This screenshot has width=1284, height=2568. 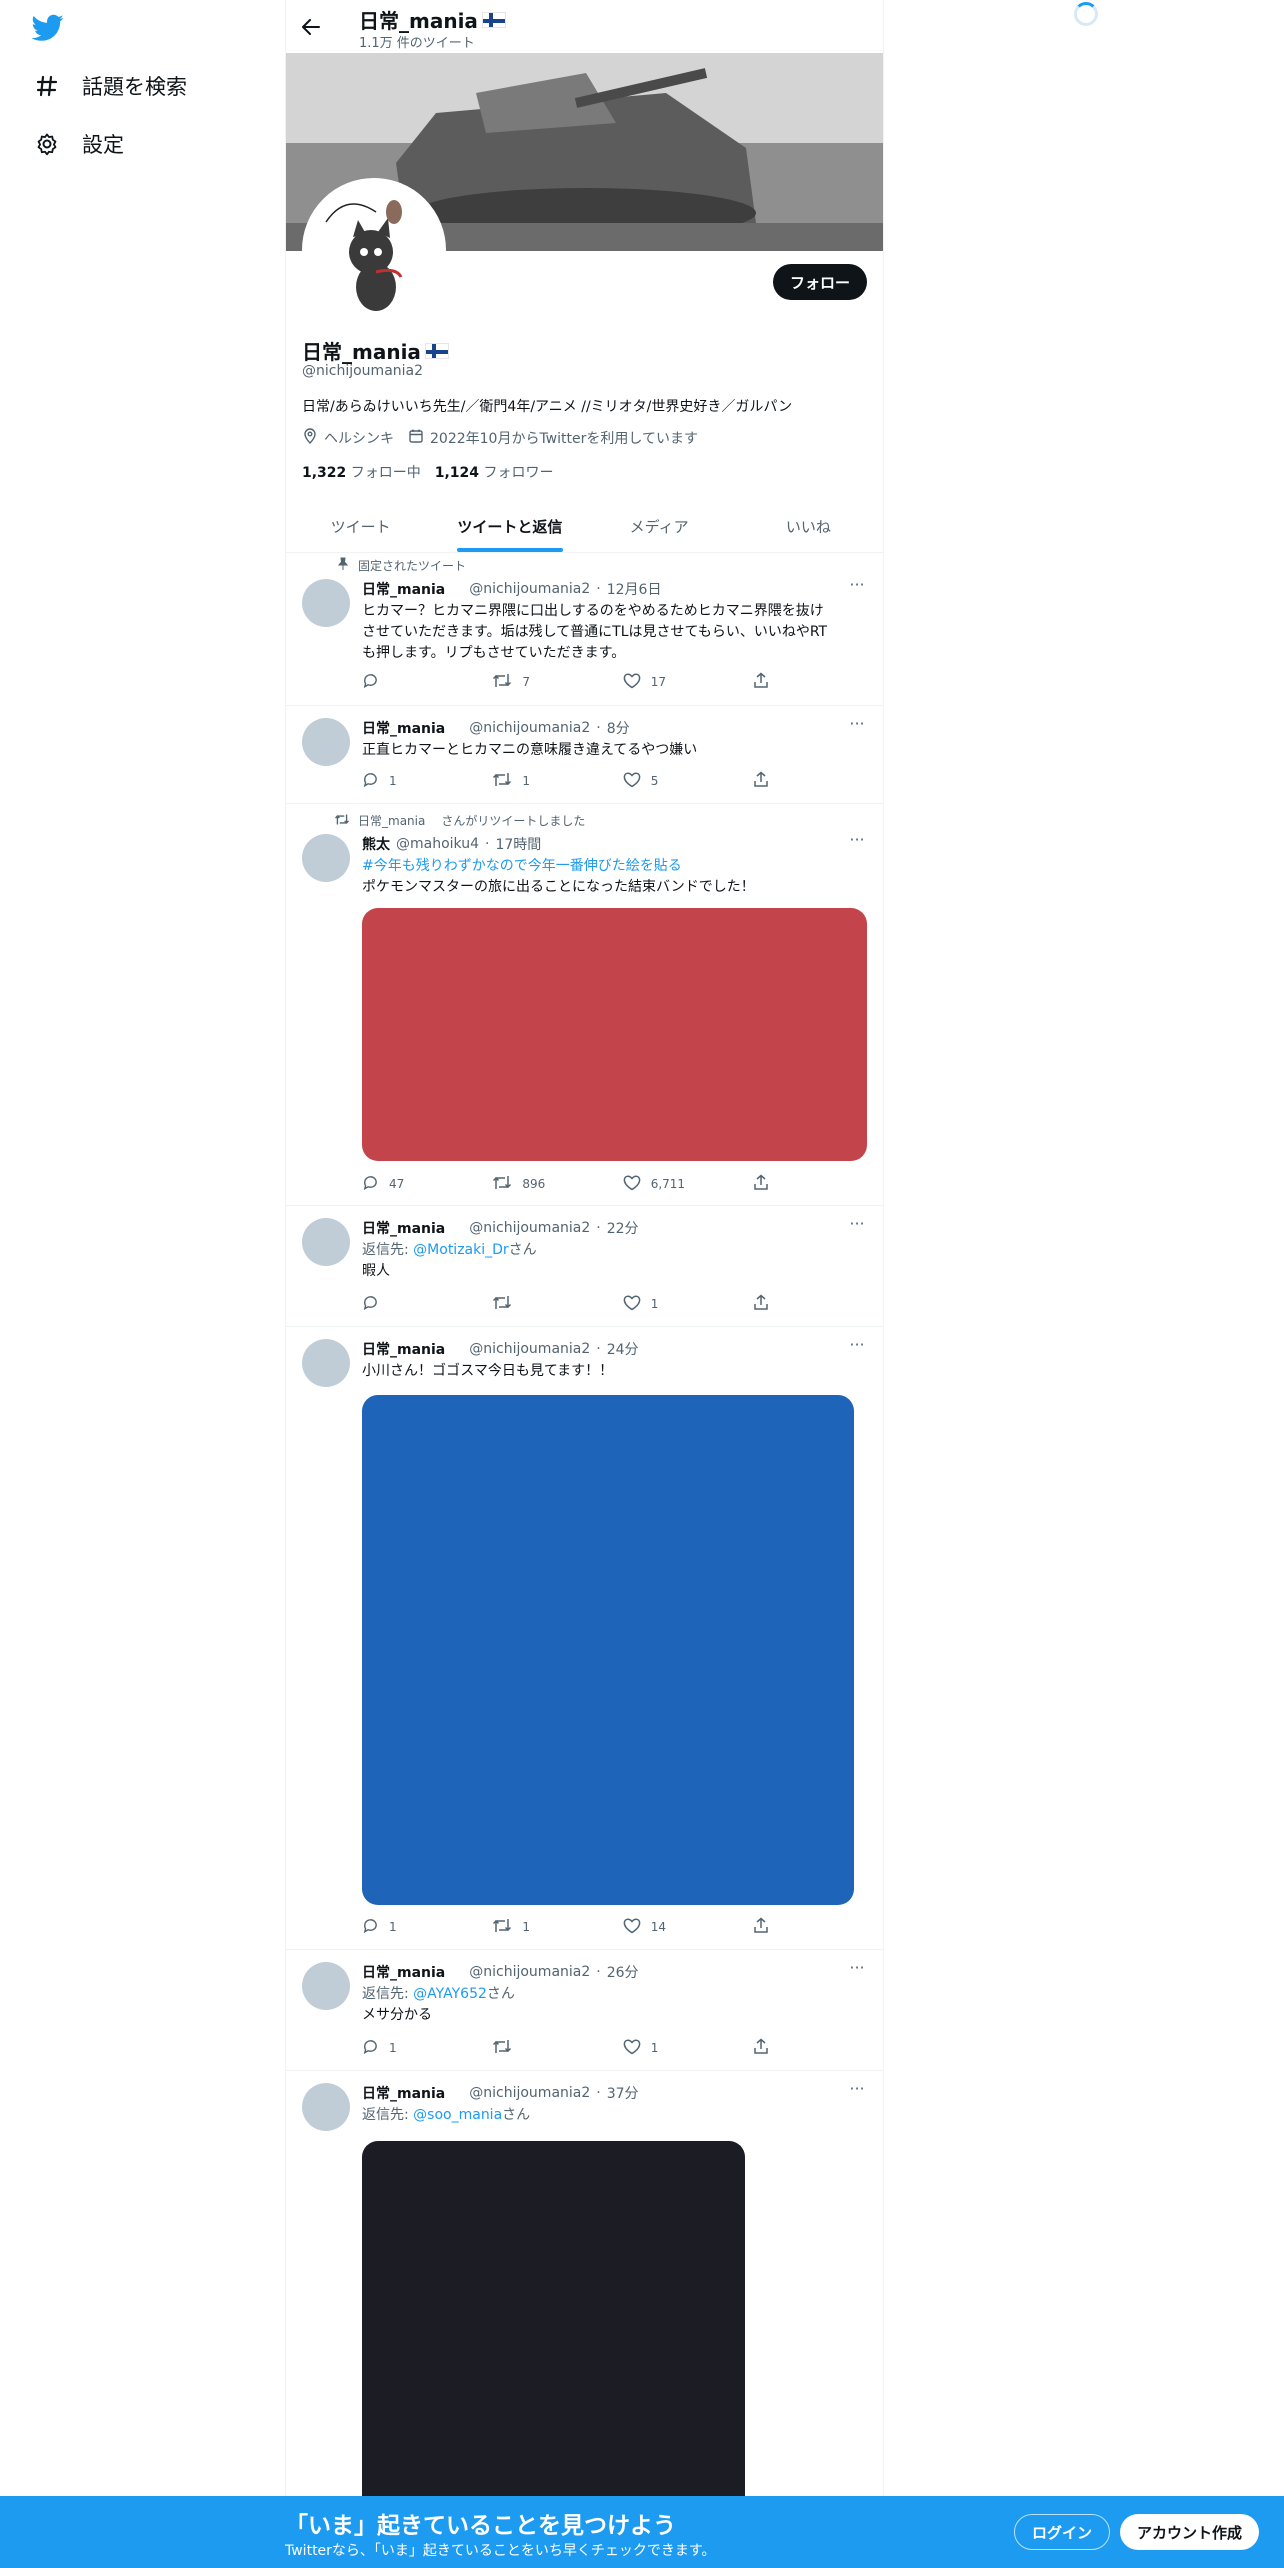 I want to click on tweet-time: 37分, so click(x=623, y=2093).